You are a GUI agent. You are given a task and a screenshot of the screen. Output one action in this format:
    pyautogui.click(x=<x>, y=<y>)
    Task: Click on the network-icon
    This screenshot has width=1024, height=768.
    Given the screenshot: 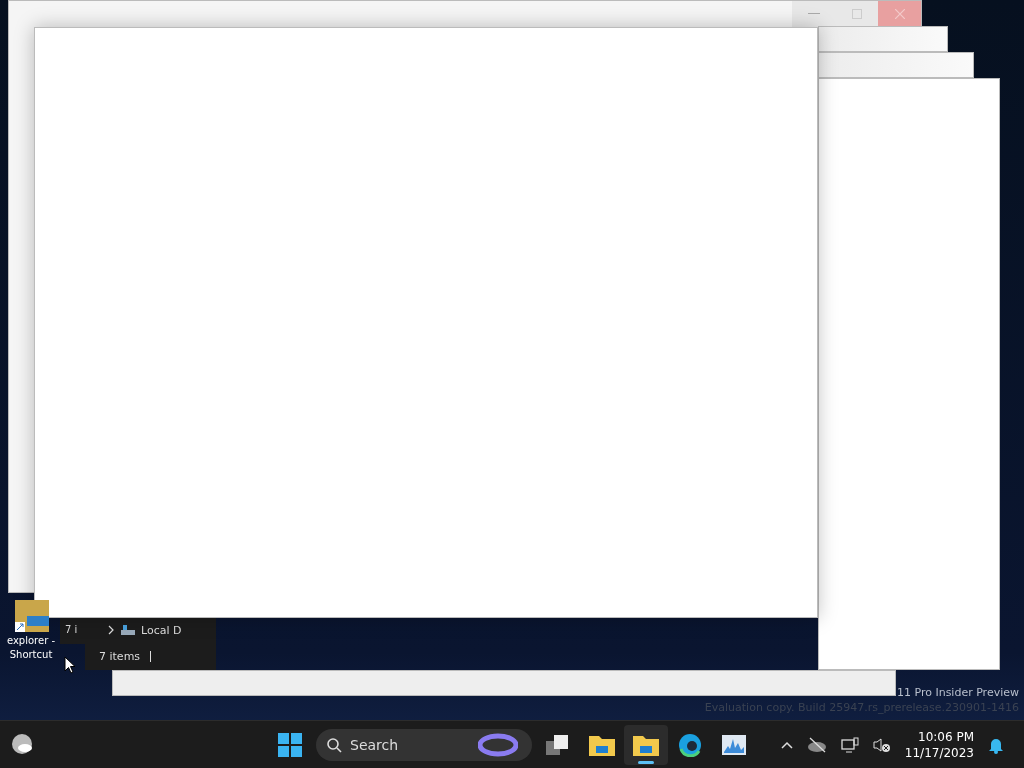 What is the action you would take?
    pyautogui.click(x=849, y=745)
    